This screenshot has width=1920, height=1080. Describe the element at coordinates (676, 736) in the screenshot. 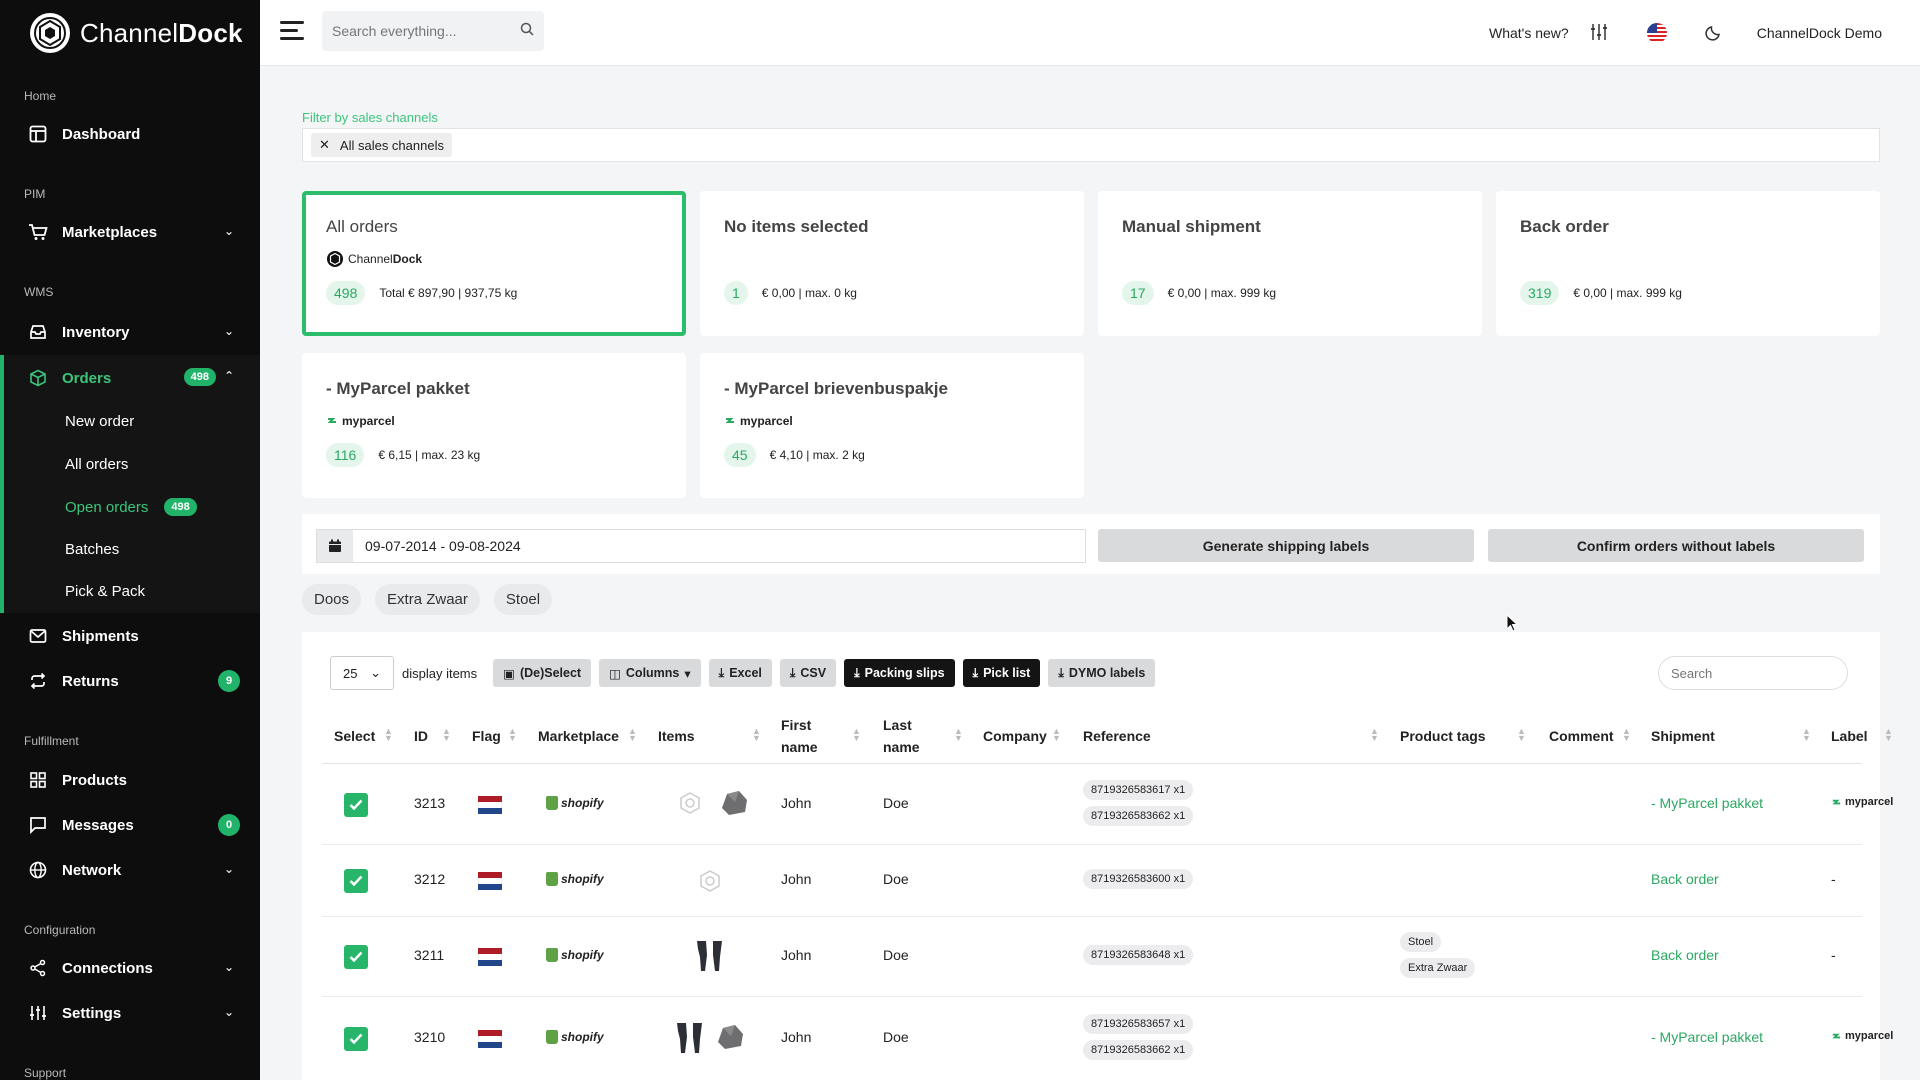

I see `column-header-items: Items` at that location.